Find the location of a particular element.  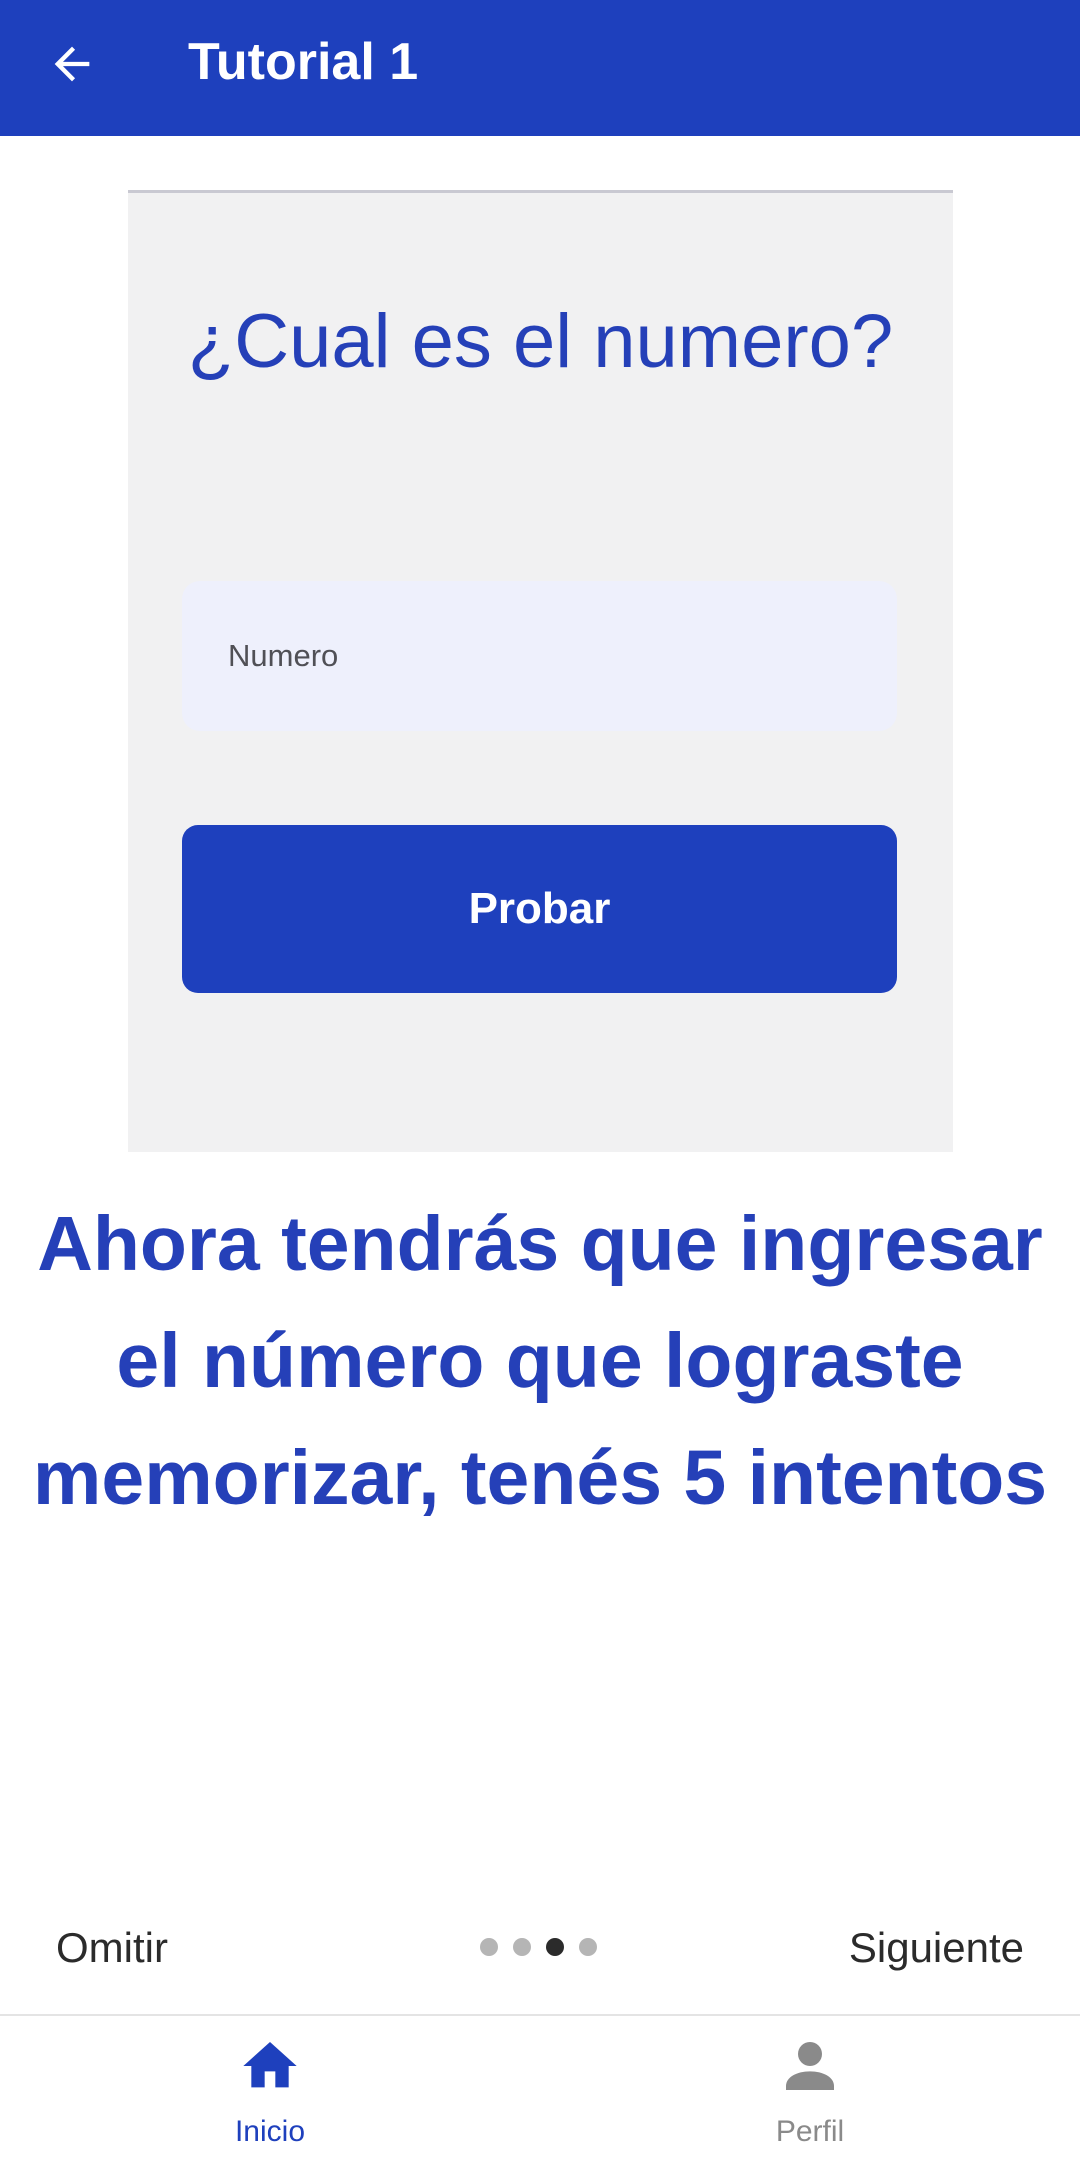

next-button: Siguiente is located at coordinates (936, 1948).